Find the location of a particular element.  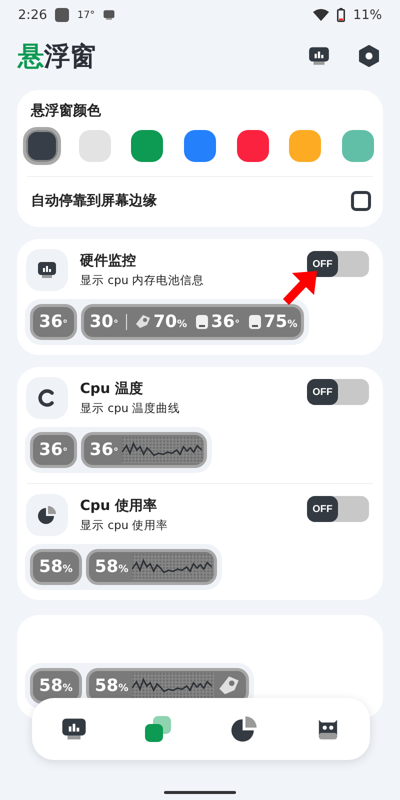

arc-icon is located at coordinates (47, 398).